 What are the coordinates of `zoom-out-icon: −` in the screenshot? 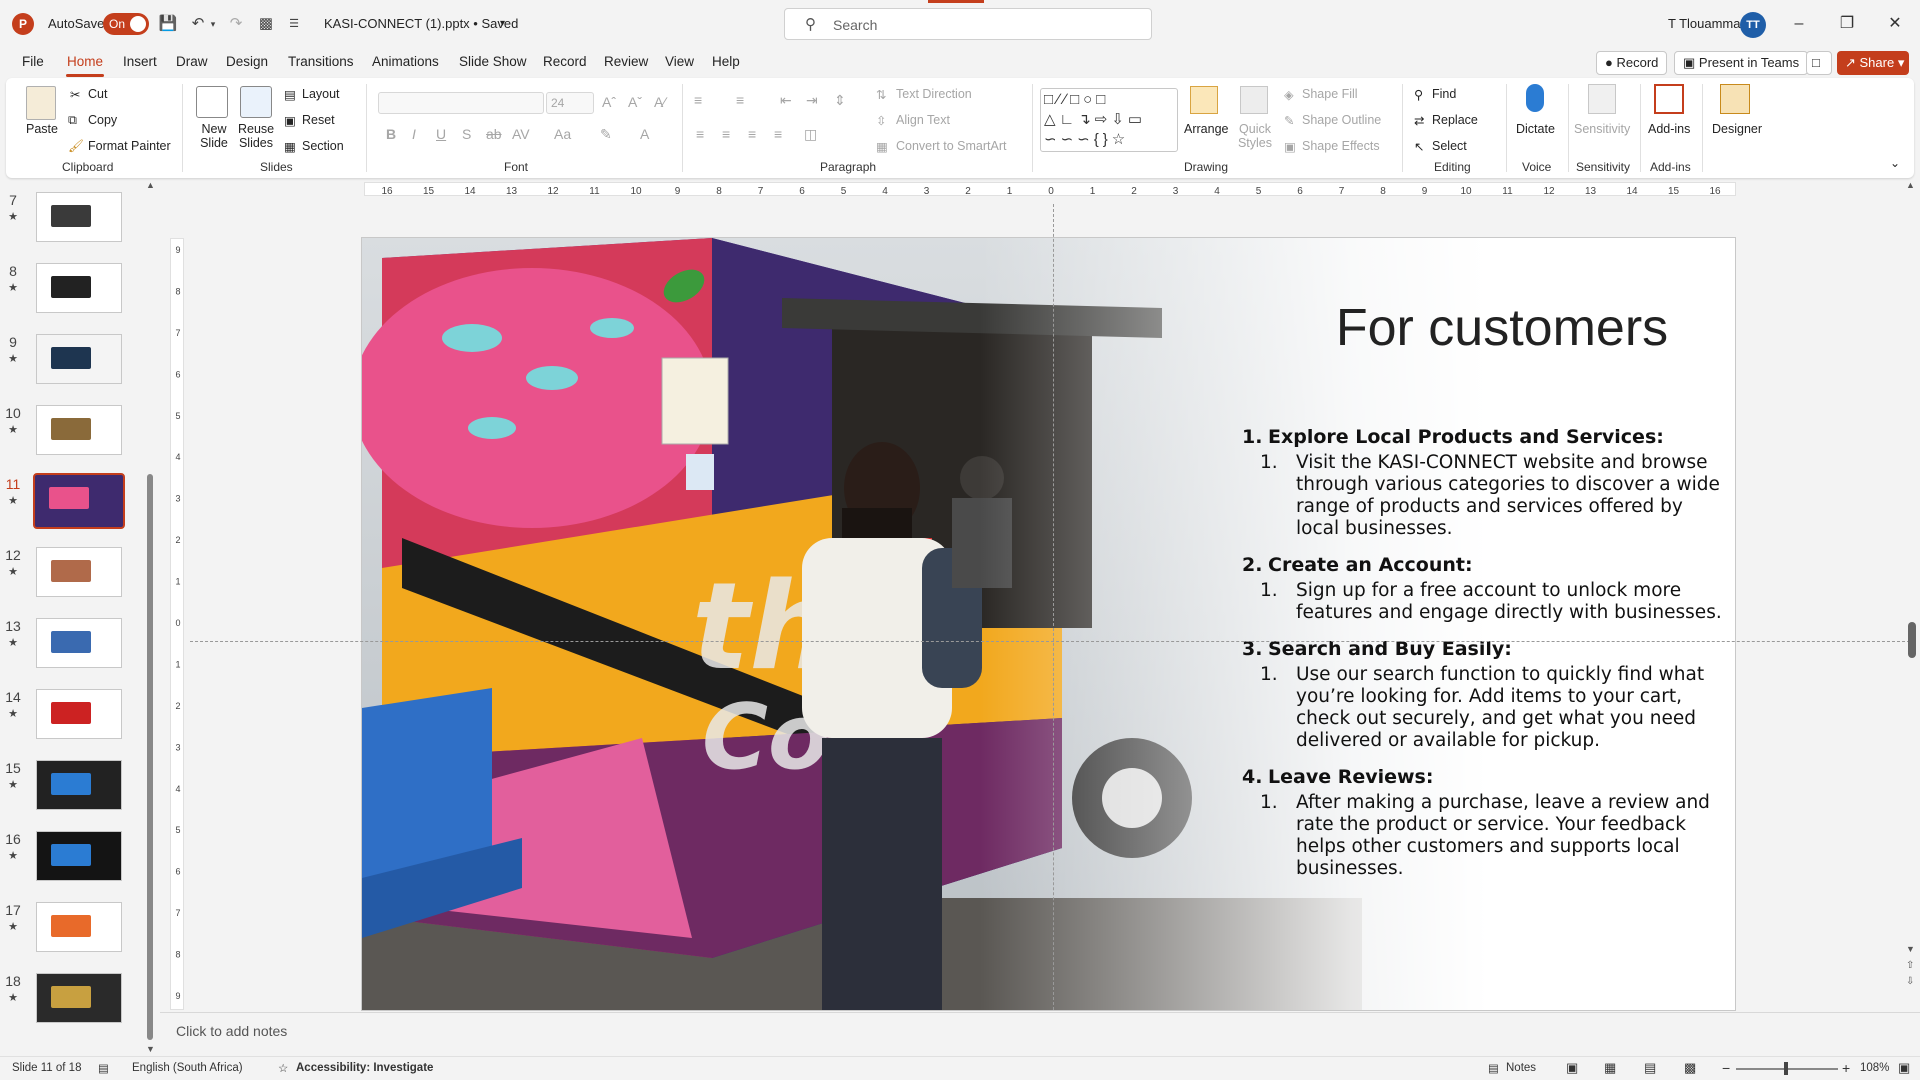 It's located at (1726, 1068).